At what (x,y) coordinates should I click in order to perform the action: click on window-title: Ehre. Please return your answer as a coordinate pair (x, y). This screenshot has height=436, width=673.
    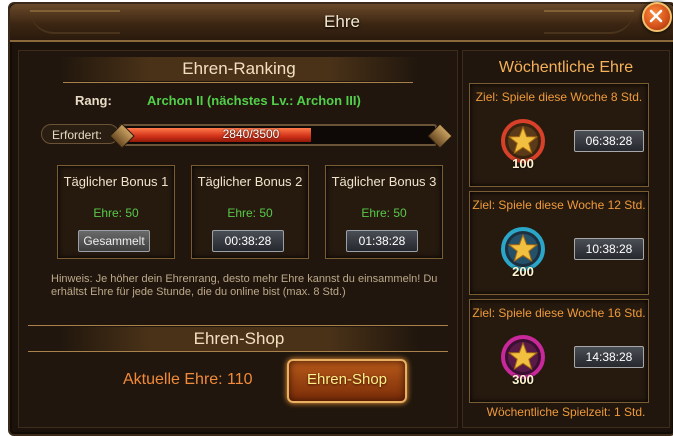
    Looking at the image, I should click on (342, 21).